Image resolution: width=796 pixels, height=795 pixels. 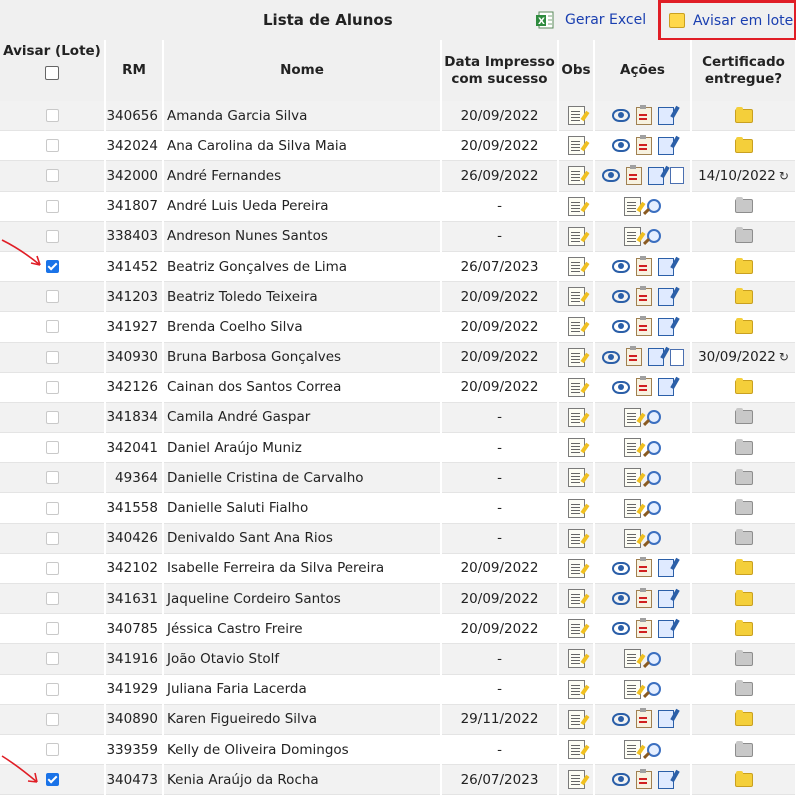 I want to click on col-header-rm: RM, so click(x=134, y=70).